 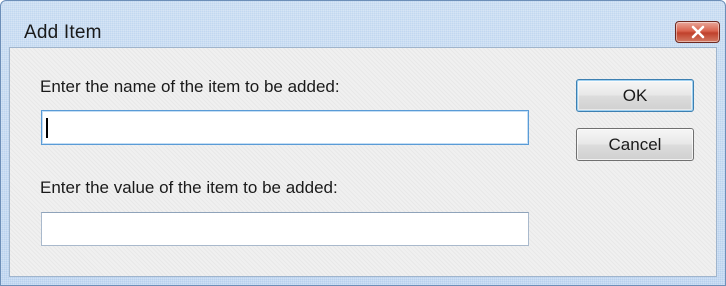 I want to click on close-button, so click(x=697, y=32).